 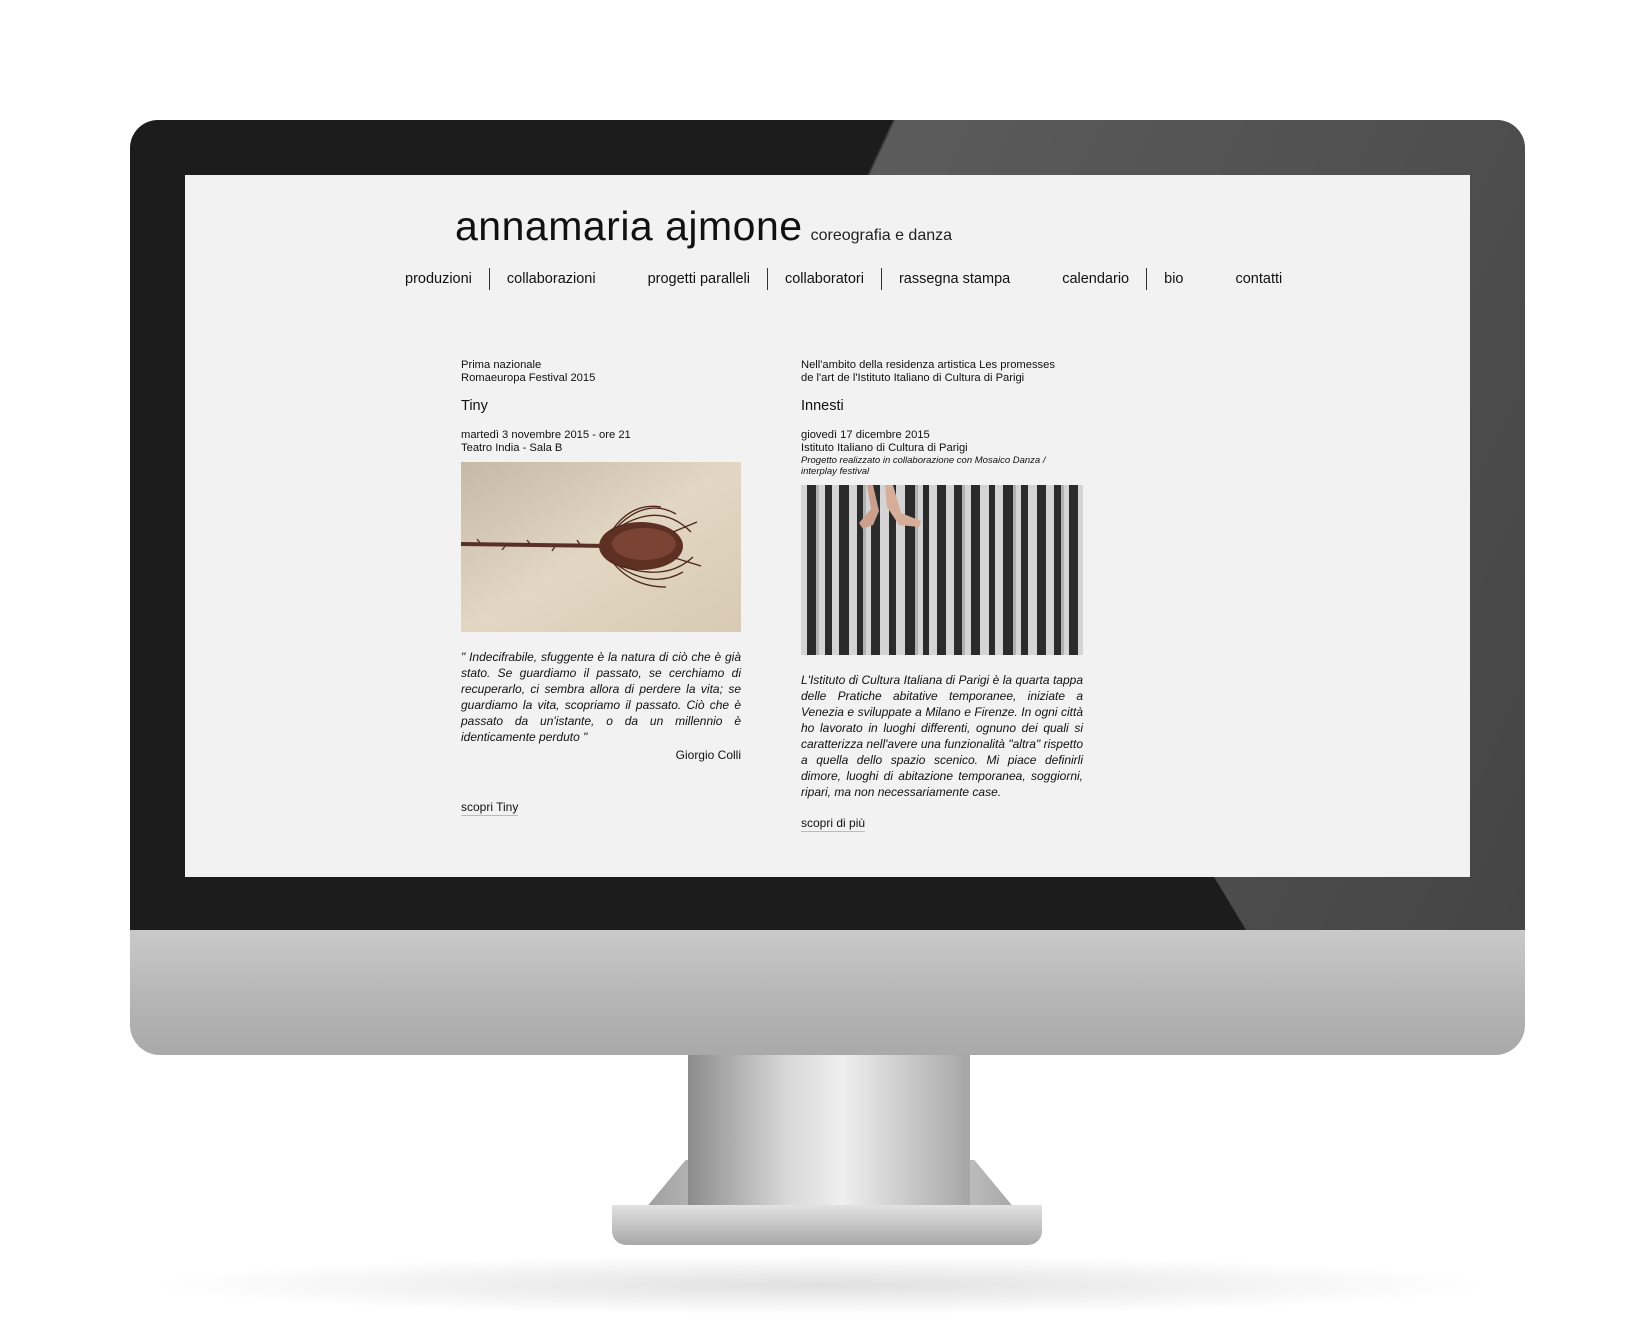 I want to click on nav-item-contatti: contatti, so click(x=1258, y=279).